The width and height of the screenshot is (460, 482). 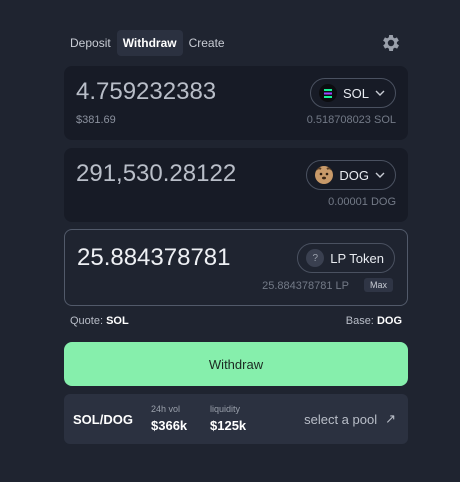 What do you see at coordinates (103, 419) in the screenshot?
I see `pool-pair-name: SOL/DOG` at bounding box center [103, 419].